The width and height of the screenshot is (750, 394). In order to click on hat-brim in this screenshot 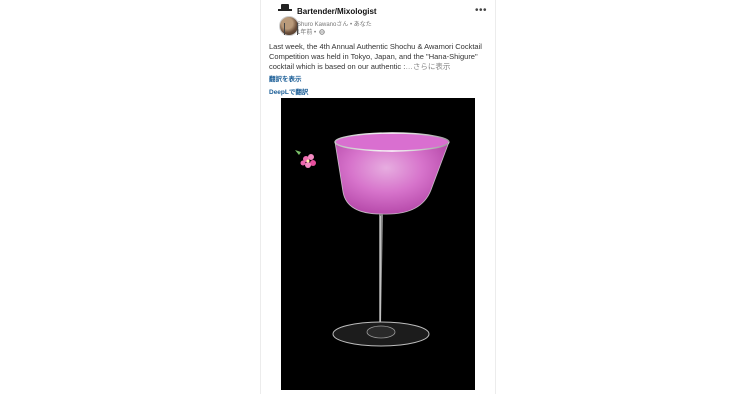, I will do `click(285, 10)`.